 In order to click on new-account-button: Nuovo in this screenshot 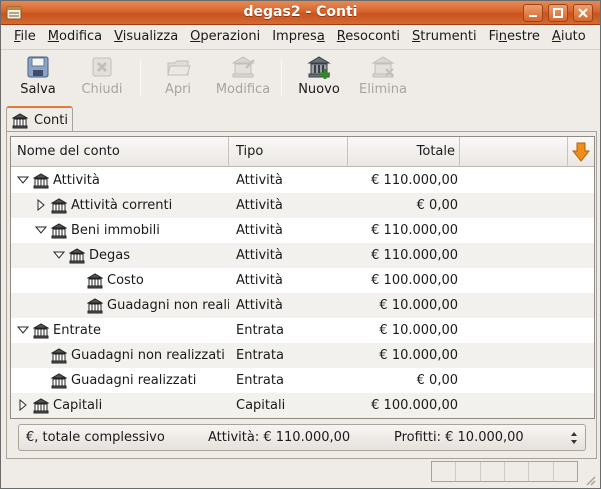, I will do `click(319, 78)`.